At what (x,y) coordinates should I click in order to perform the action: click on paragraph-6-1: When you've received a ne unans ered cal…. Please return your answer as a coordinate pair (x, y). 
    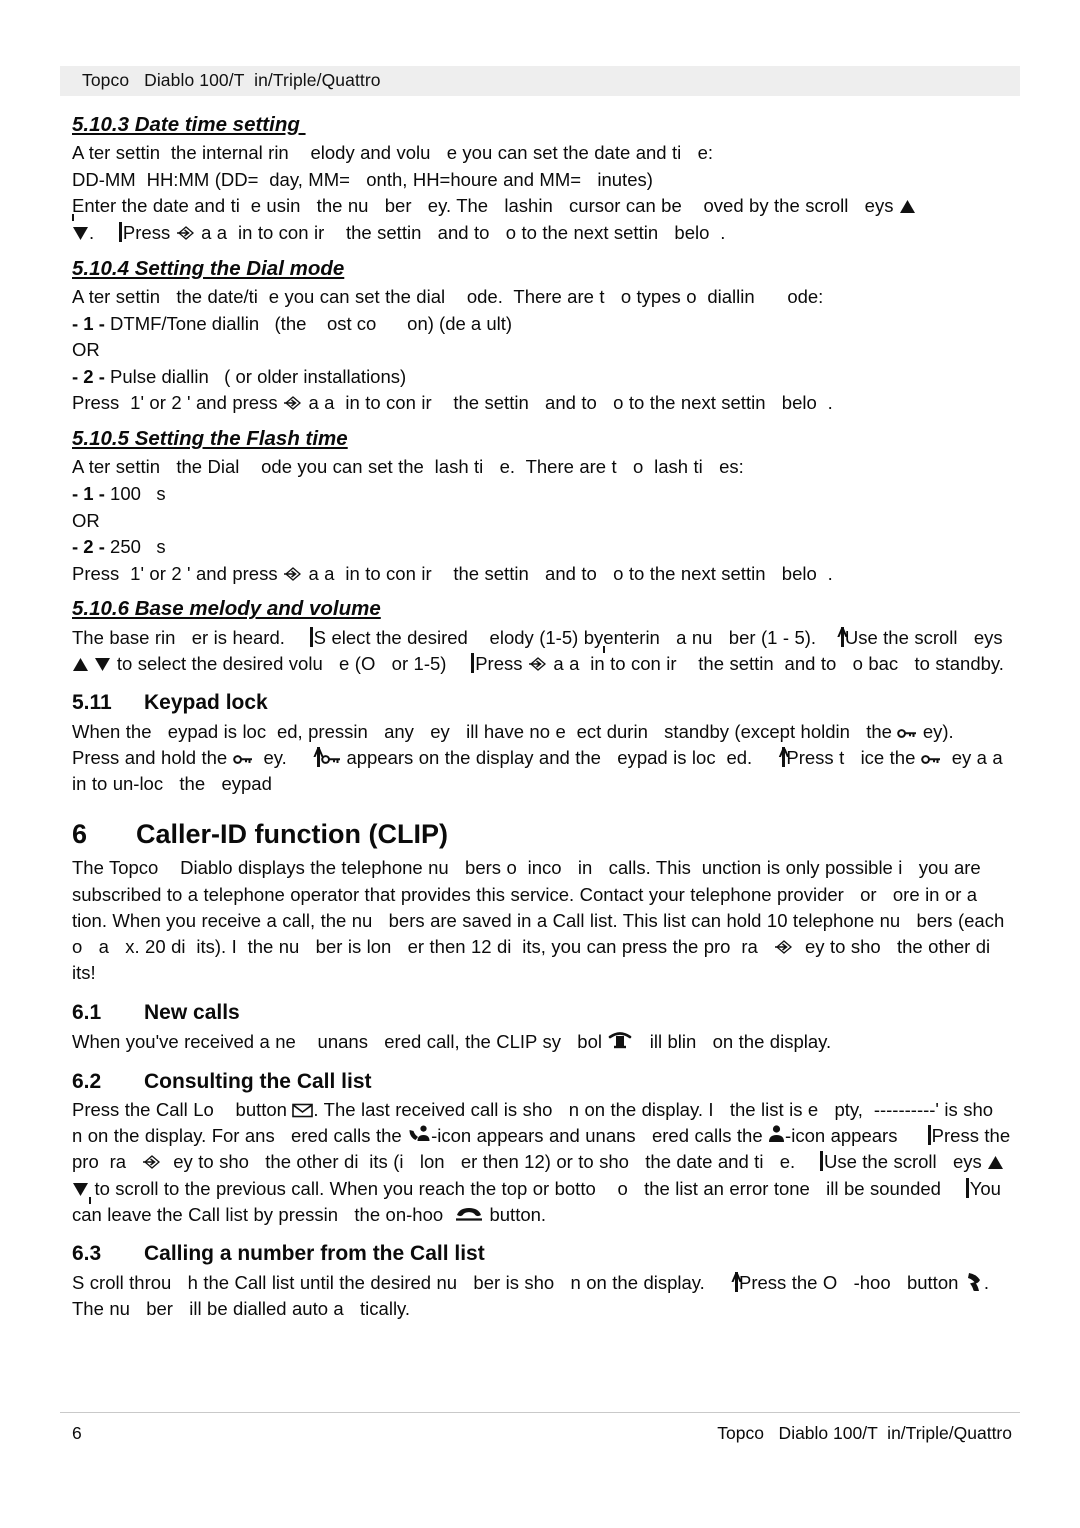
    Looking at the image, I should click on (542, 1042).